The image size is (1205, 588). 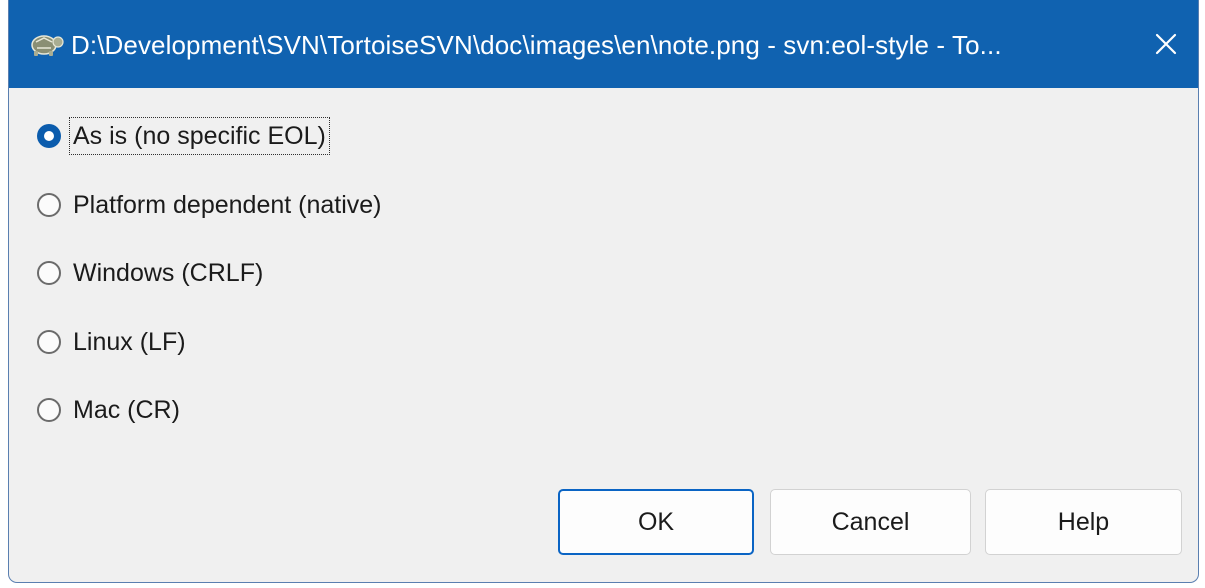 I want to click on tortoise-icon, so click(x=47, y=45).